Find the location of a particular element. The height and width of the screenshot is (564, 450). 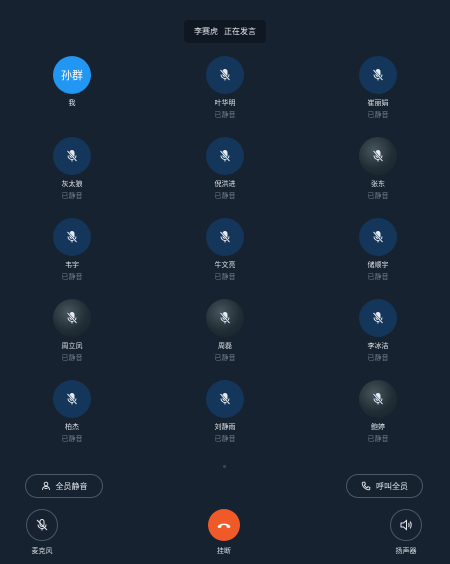

microphone-label: 麦克风 is located at coordinates (42, 551).